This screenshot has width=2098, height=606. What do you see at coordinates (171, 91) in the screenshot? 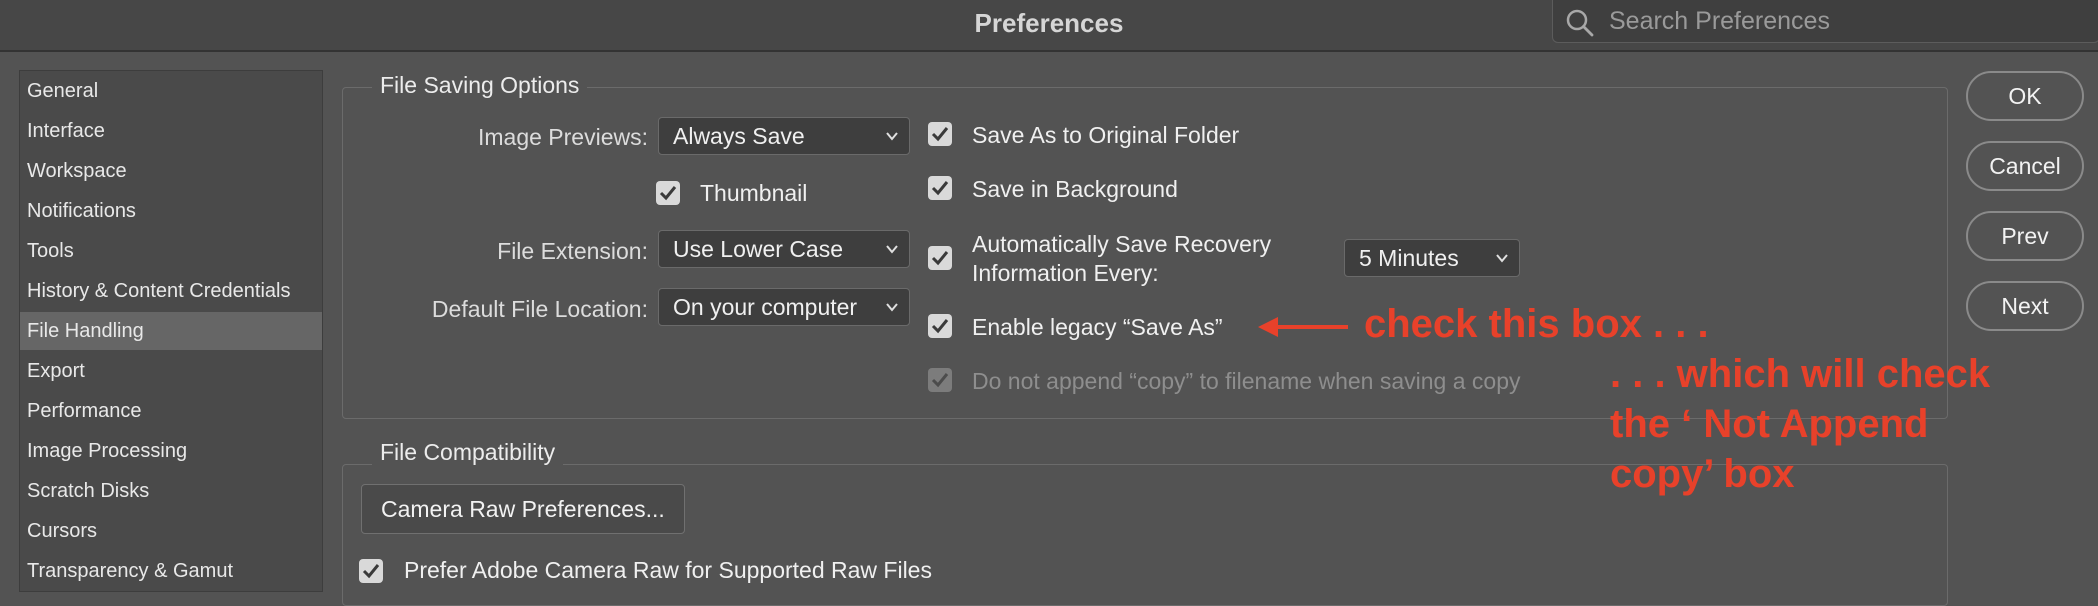
I see `sidebar-item-general: General` at bounding box center [171, 91].